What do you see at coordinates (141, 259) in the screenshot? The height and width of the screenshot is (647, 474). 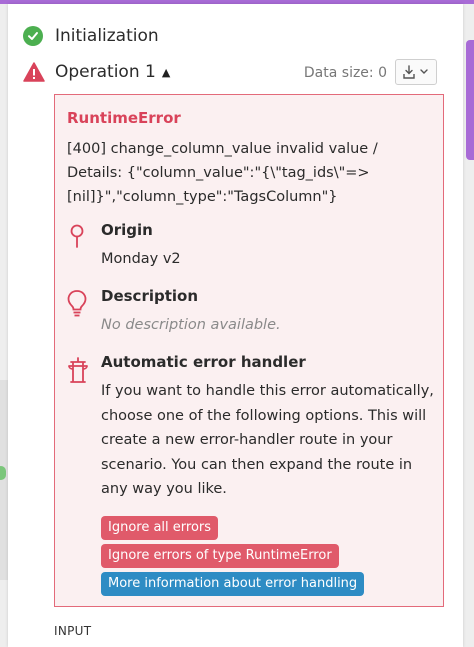 I see `origin-value: Monday v2` at bounding box center [141, 259].